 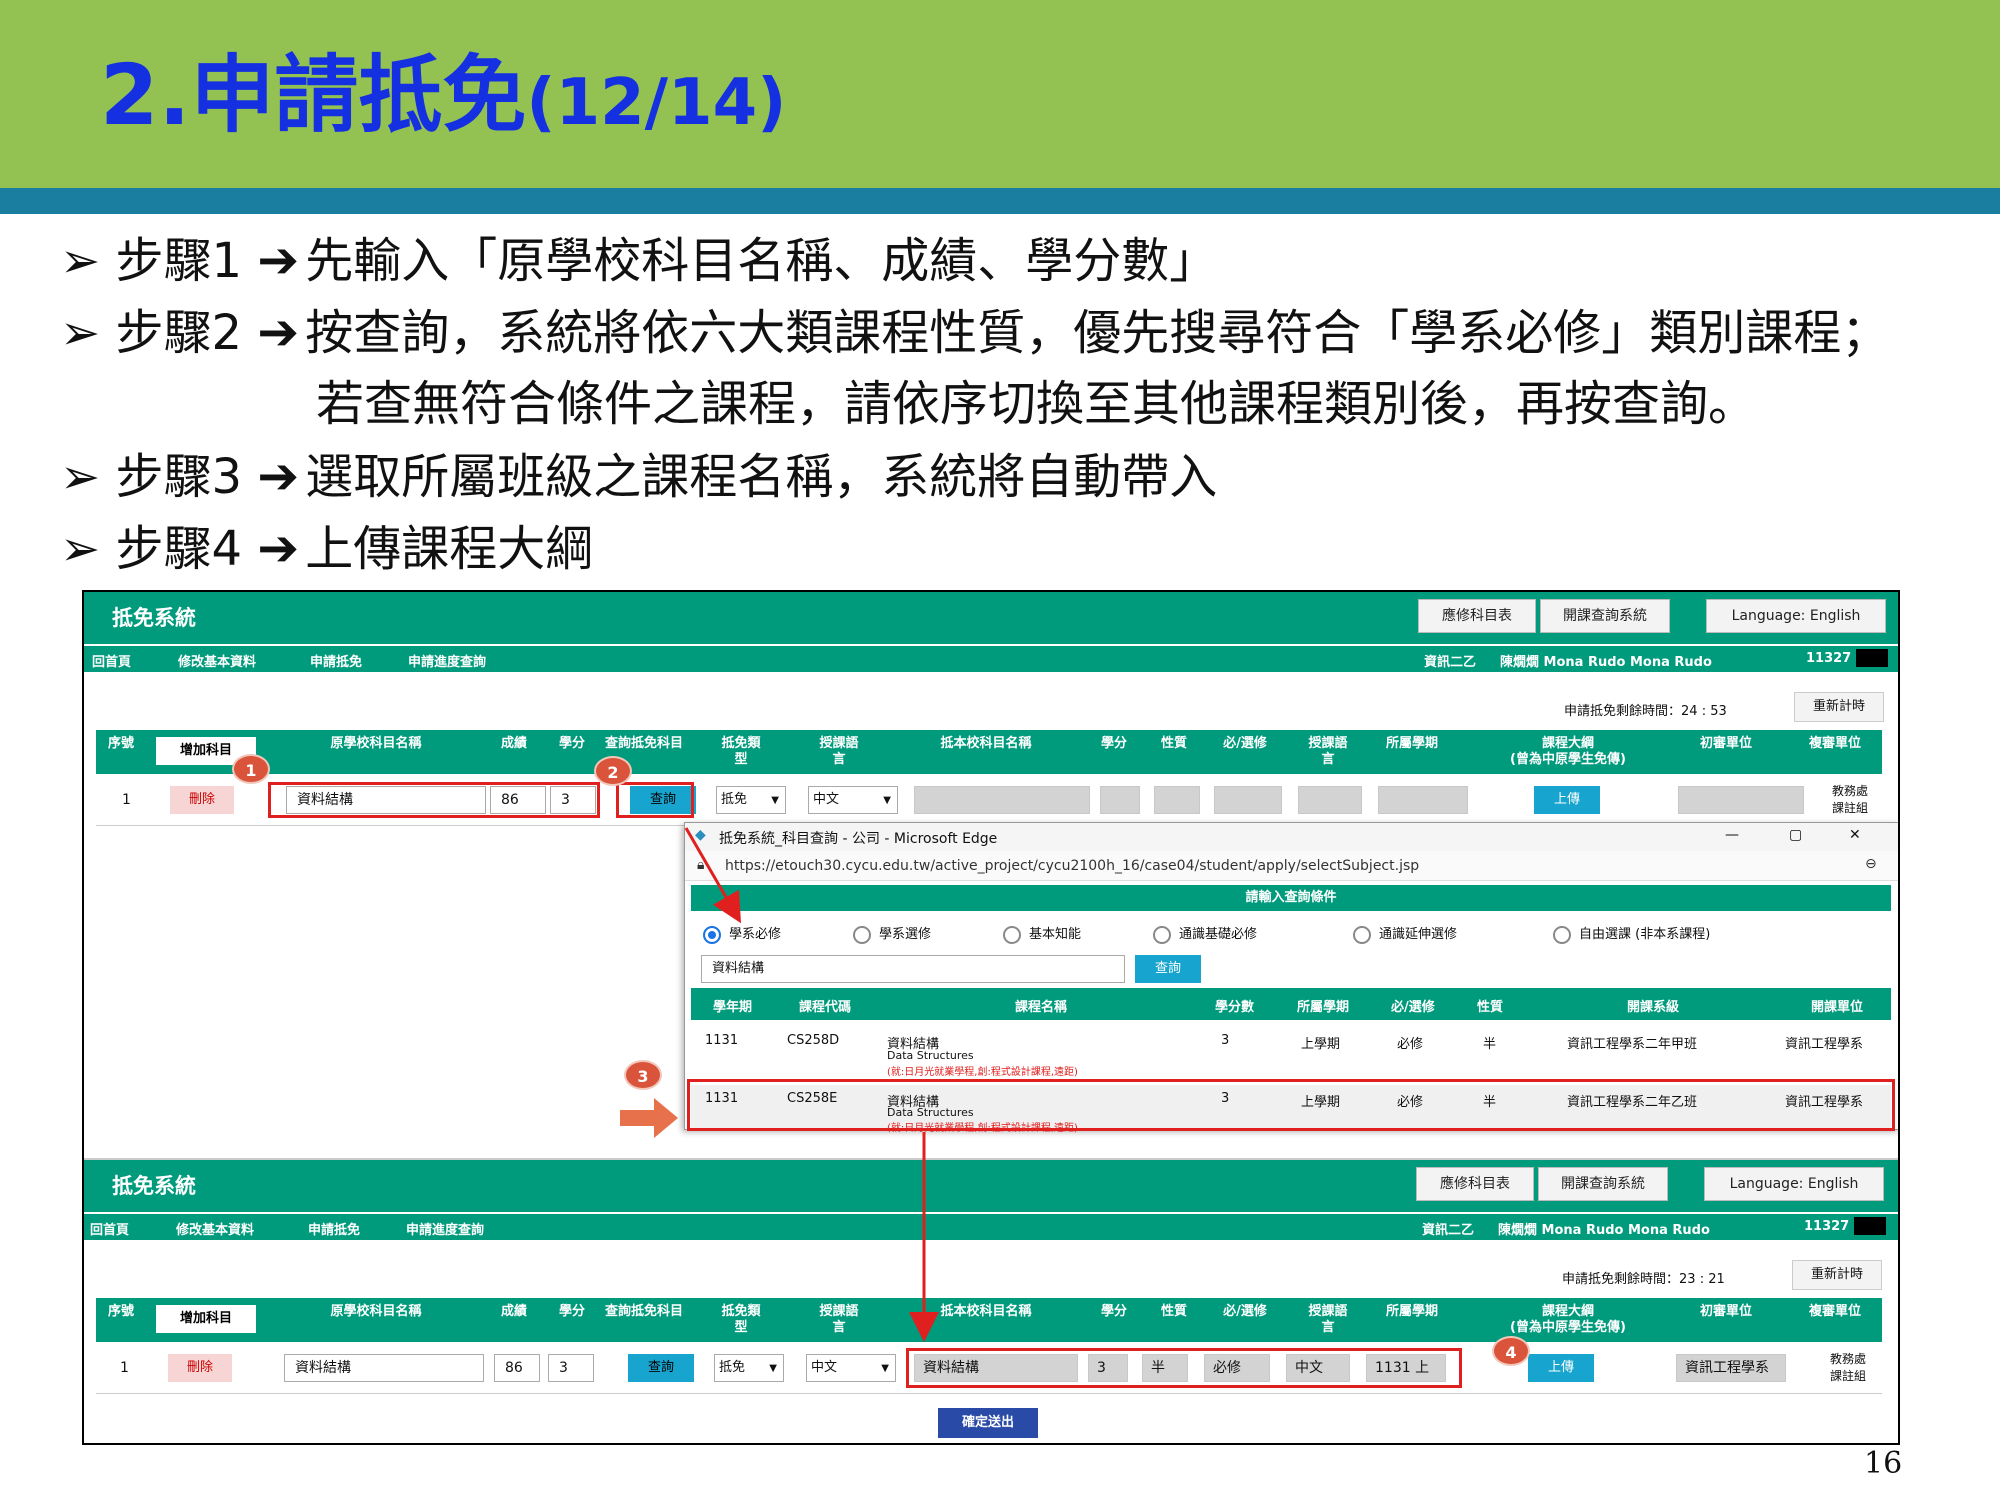 What do you see at coordinates (639, 476) in the screenshot?
I see `step-3: ➢ 步驟3 ➔ 選取所屬班級之課程名稱，系統將自動帶入` at bounding box center [639, 476].